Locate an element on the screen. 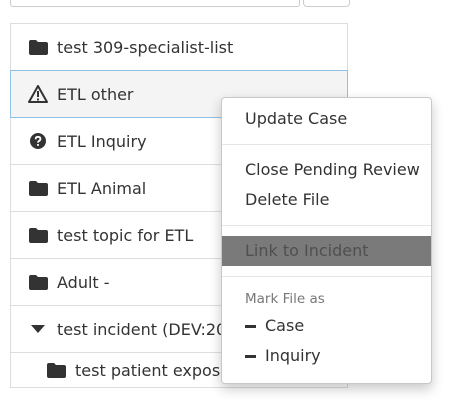  menu-item-delete-file: Delete File is located at coordinates (326, 200).